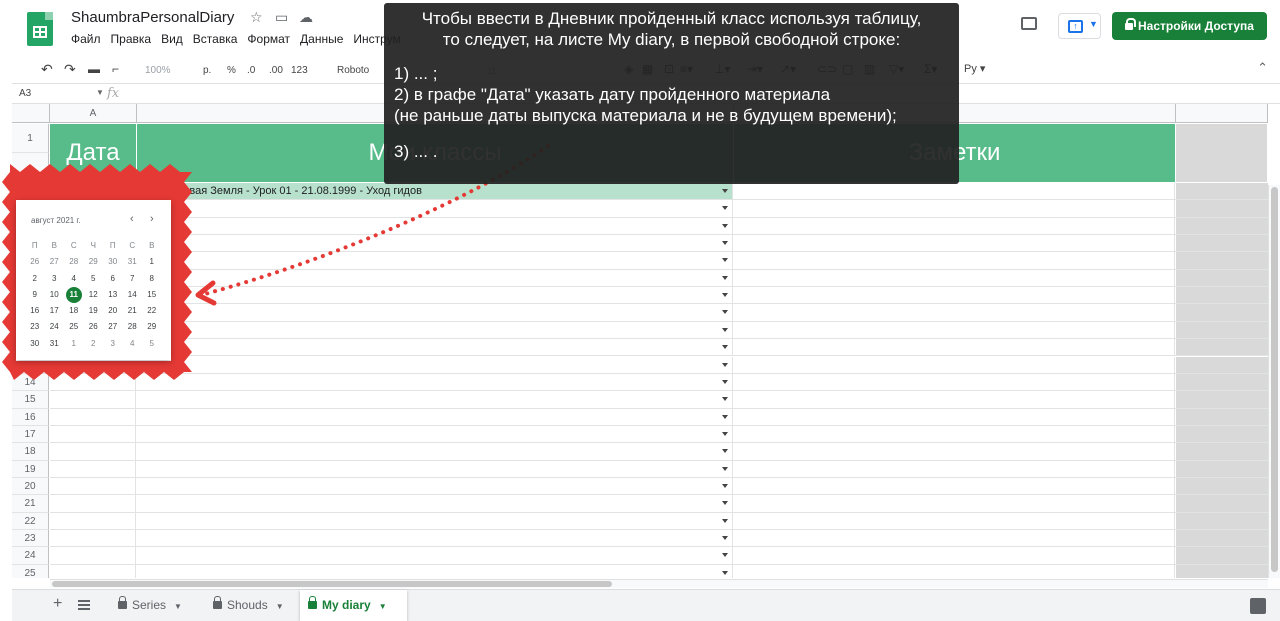 The image size is (1280, 621). I want to click on calendar-day: 16, so click(35, 311).